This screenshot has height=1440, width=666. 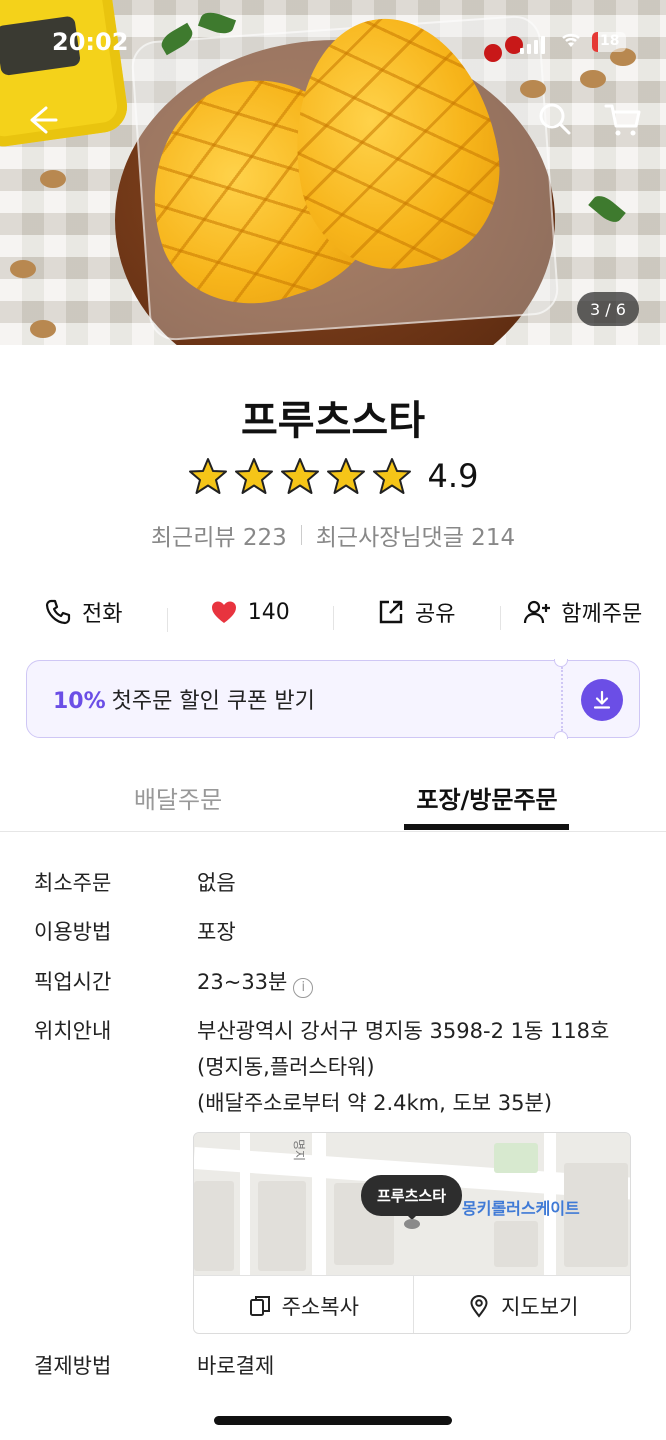 What do you see at coordinates (44, 122) in the screenshot?
I see `back-arrow-icon` at bounding box center [44, 122].